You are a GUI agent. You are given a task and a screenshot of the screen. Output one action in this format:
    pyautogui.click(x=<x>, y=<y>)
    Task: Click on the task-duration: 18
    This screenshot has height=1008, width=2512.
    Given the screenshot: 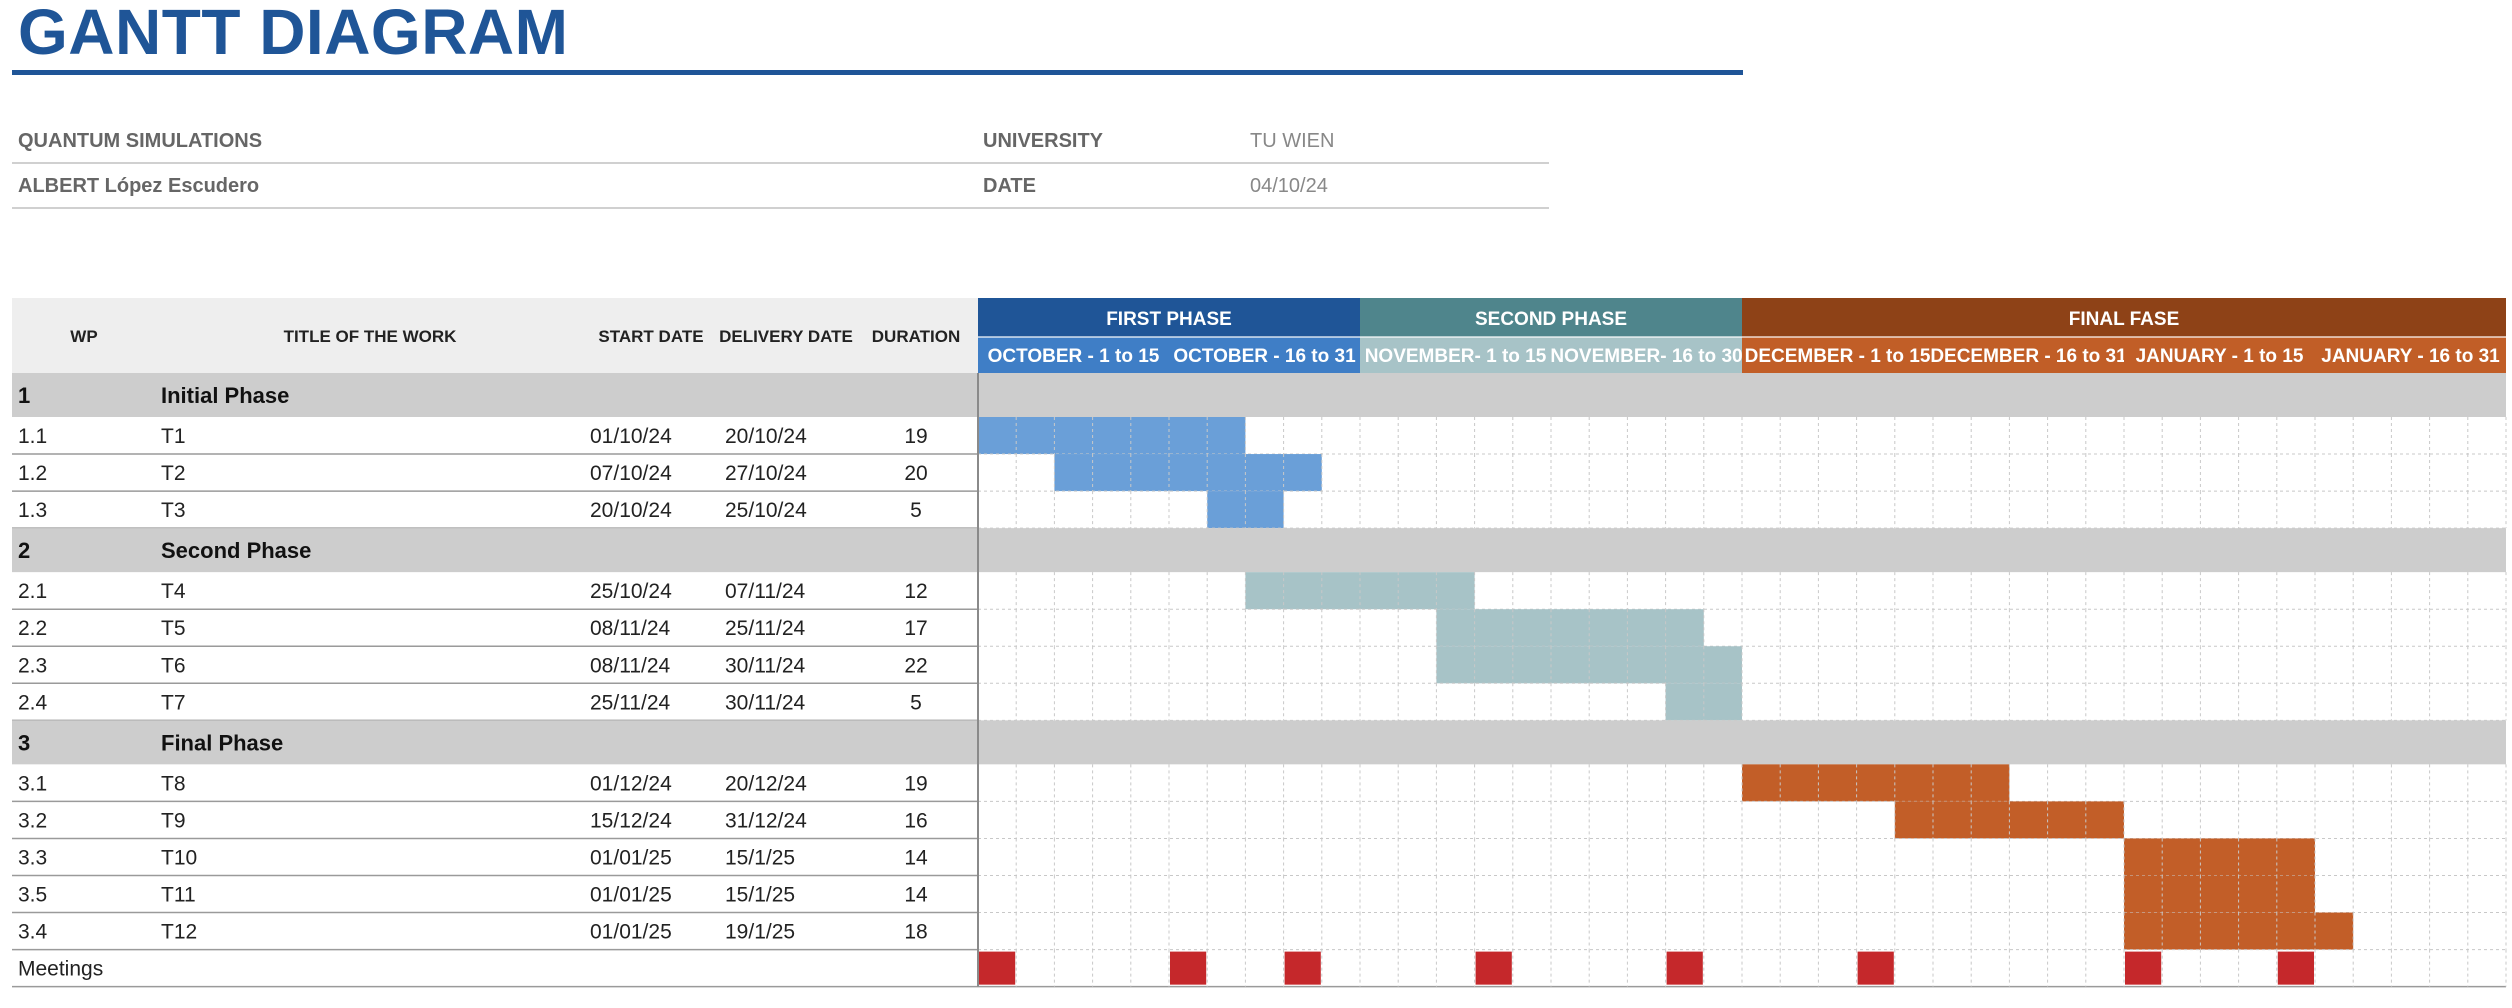 What is the action you would take?
    pyautogui.click(x=915, y=932)
    